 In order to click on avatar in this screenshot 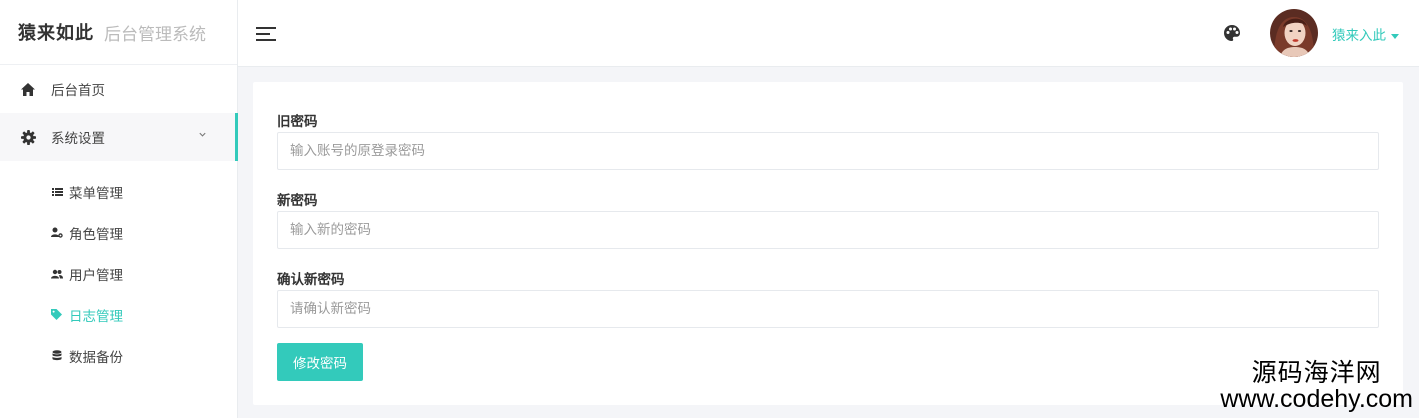, I will do `click(1294, 33)`.